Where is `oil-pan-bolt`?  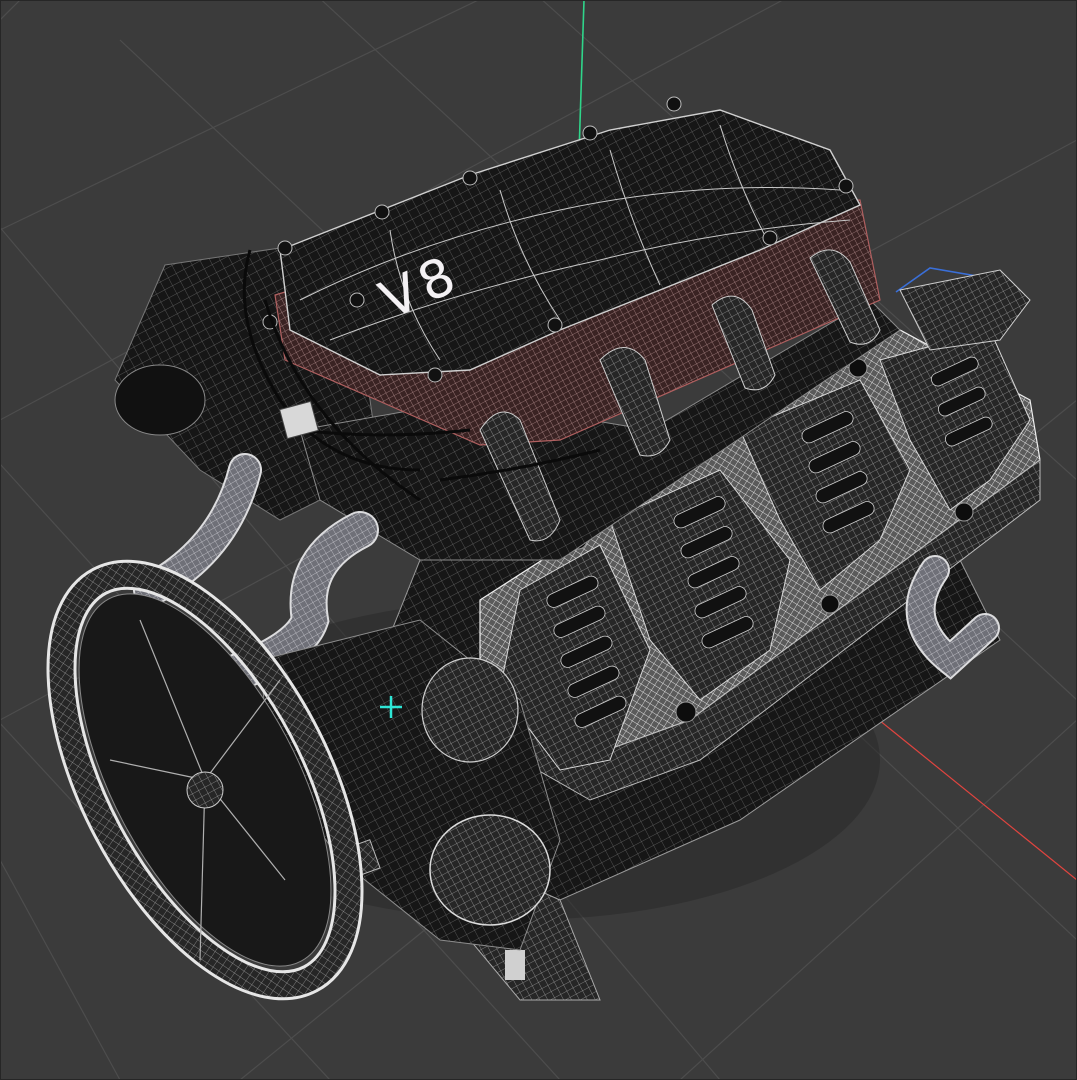 oil-pan-bolt is located at coordinates (515, 965).